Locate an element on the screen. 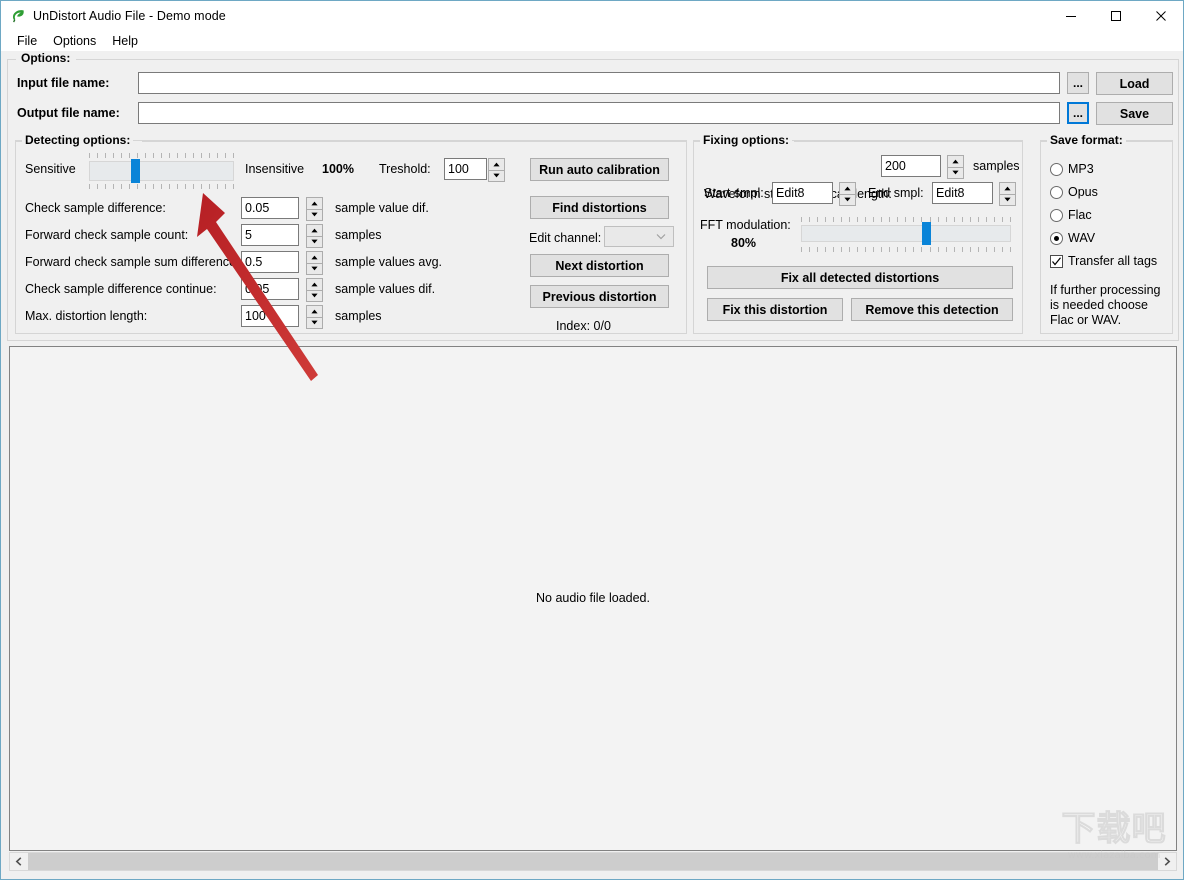 The width and height of the screenshot is (1184, 880). chevron-left-icon is located at coordinates (19, 861).